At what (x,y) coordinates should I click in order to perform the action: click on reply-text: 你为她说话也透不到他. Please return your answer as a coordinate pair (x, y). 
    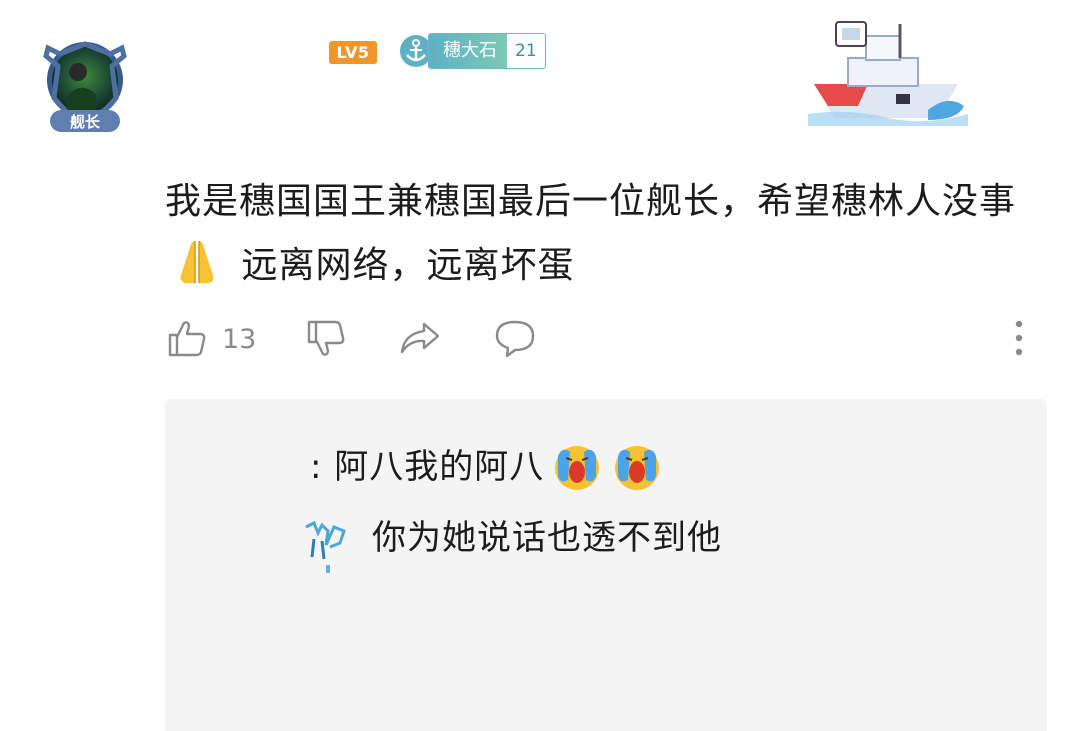
    Looking at the image, I should click on (547, 538).